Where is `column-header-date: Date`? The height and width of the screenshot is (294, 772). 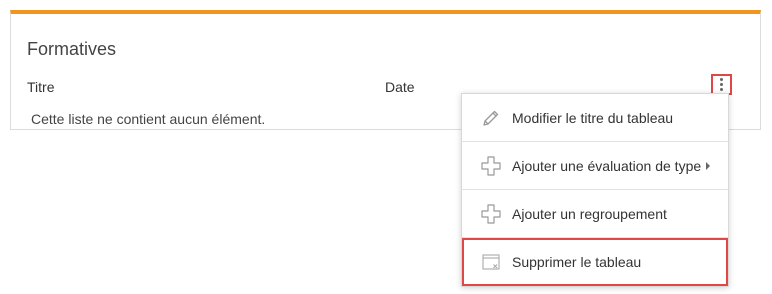 column-header-date: Date is located at coordinates (400, 87).